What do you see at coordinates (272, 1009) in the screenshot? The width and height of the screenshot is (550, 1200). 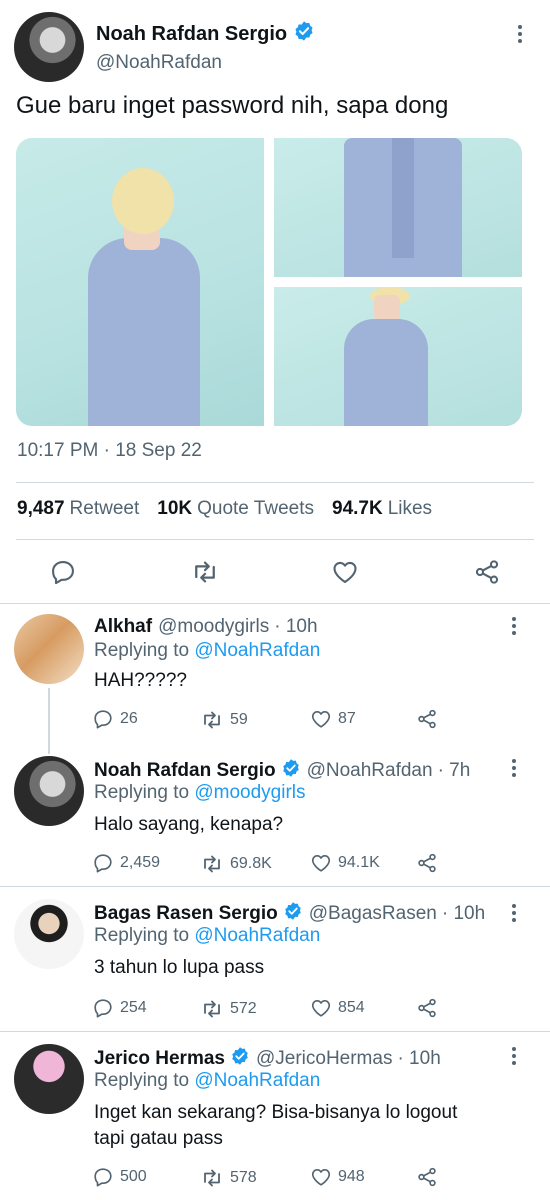 I see `reply-action-bar: 254 572 854` at bounding box center [272, 1009].